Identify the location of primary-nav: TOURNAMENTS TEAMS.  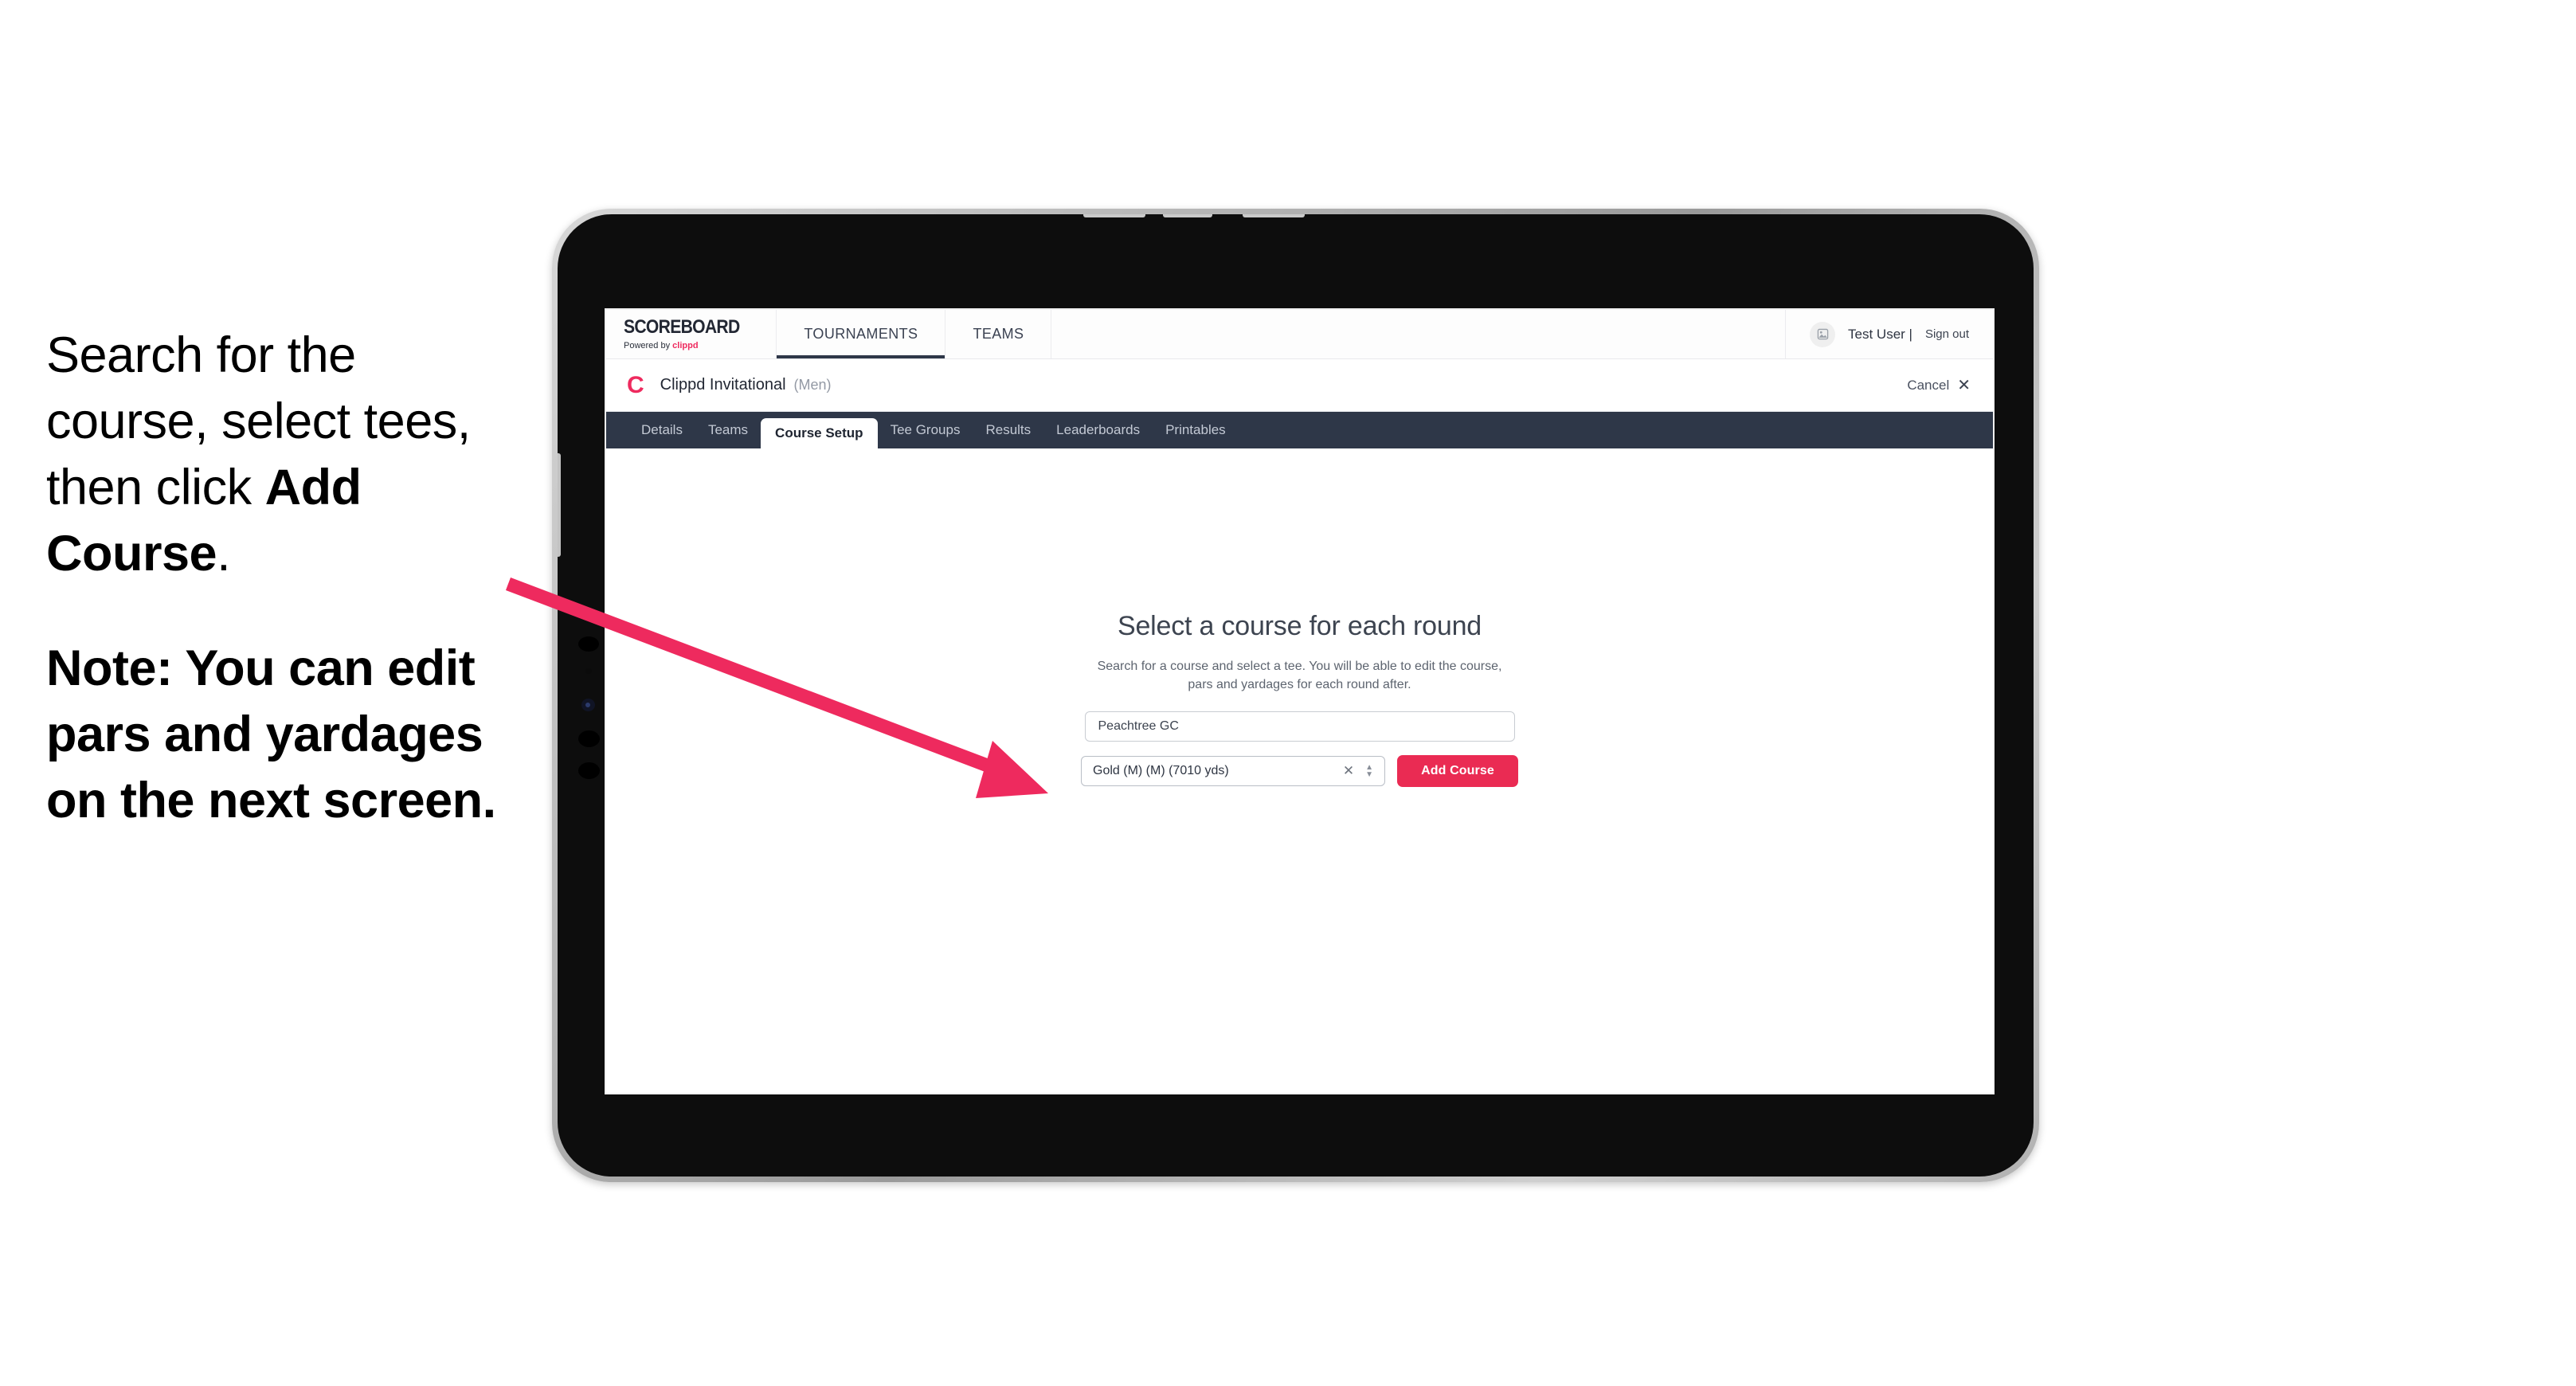
(914, 334).